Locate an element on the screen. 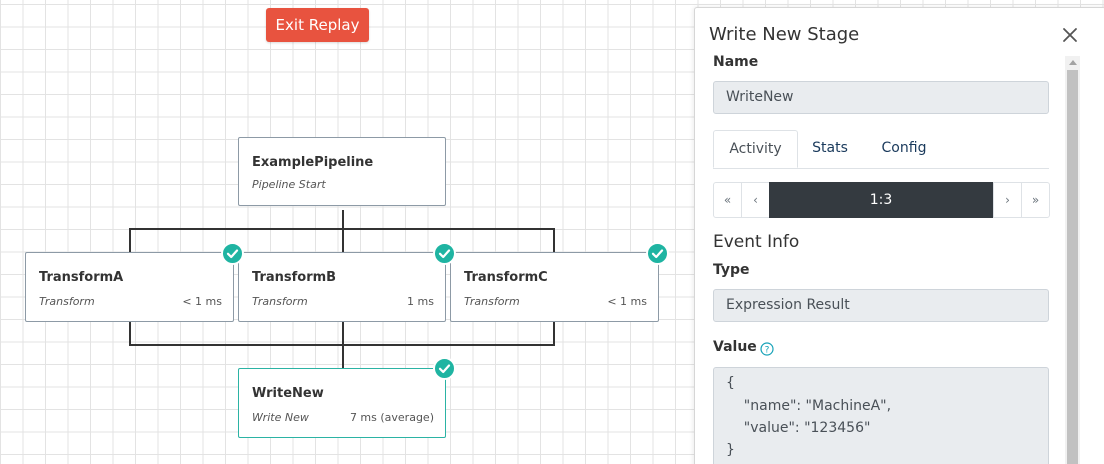 This screenshot has width=1104, height=464. panel-title: Write New Stage is located at coordinates (784, 34).